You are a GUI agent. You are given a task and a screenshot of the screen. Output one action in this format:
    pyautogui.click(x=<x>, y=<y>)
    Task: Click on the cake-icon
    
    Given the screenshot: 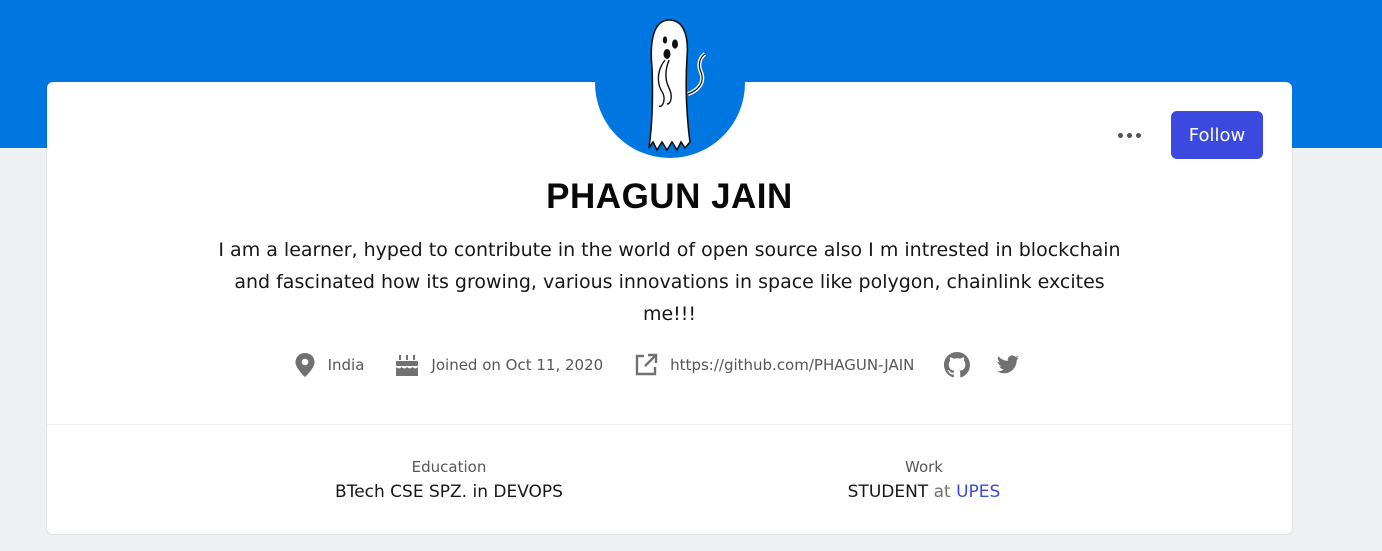 What is the action you would take?
    pyautogui.click(x=407, y=365)
    